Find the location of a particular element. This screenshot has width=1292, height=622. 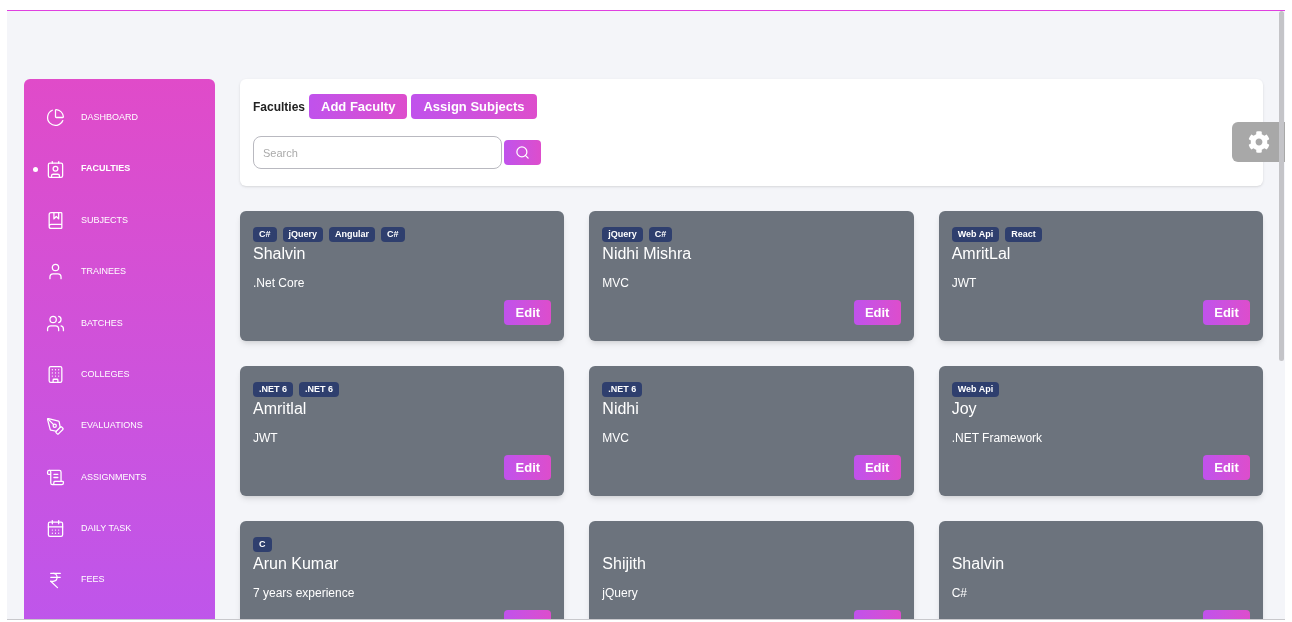

scroll-icon is located at coordinates (55, 477).